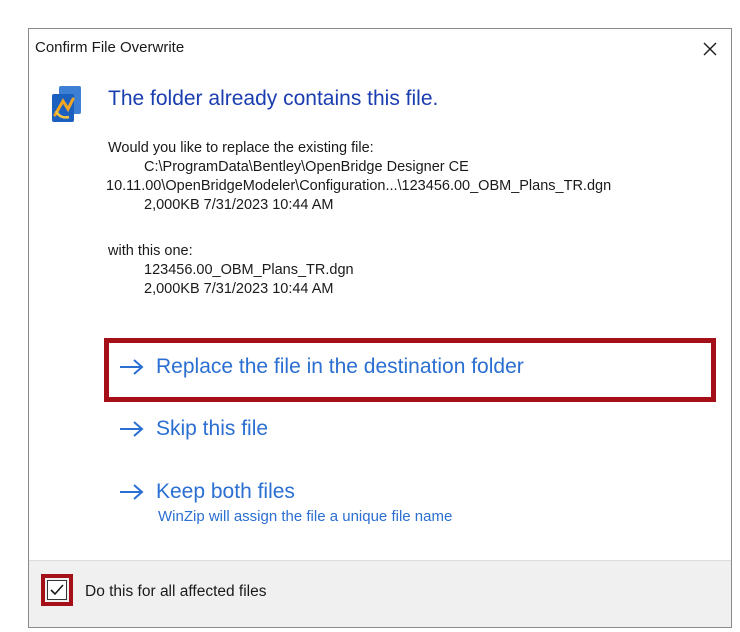  I want to click on checkmark-icon, so click(57, 590).